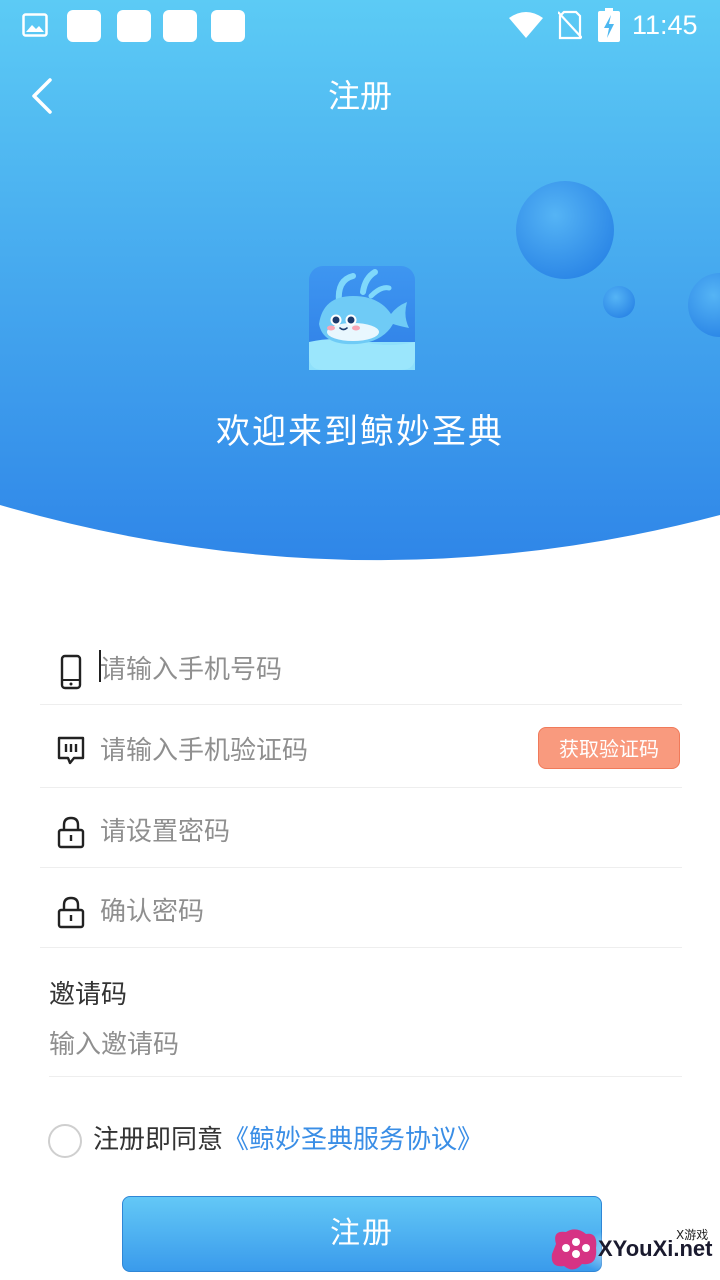  What do you see at coordinates (655, 1248) in the screenshot?
I see `watermark-text: XYouXi.net` at bounding box center [655, 1248].